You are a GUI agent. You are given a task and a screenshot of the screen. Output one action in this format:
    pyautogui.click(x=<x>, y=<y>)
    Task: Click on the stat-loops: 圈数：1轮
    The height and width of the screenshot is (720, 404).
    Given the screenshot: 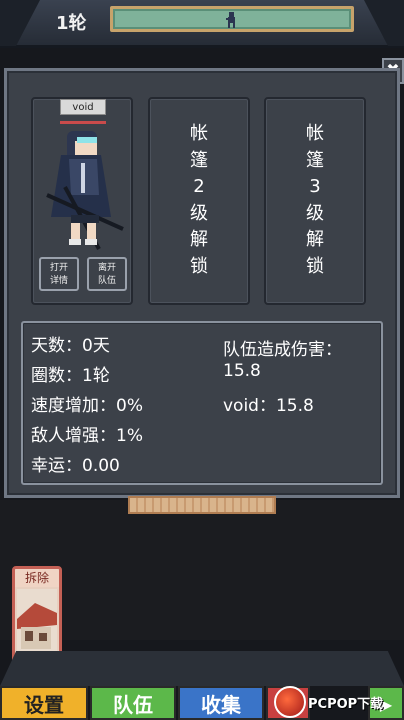 What is the action you would take?
    pyautogui.click(x=70, y=376)
    